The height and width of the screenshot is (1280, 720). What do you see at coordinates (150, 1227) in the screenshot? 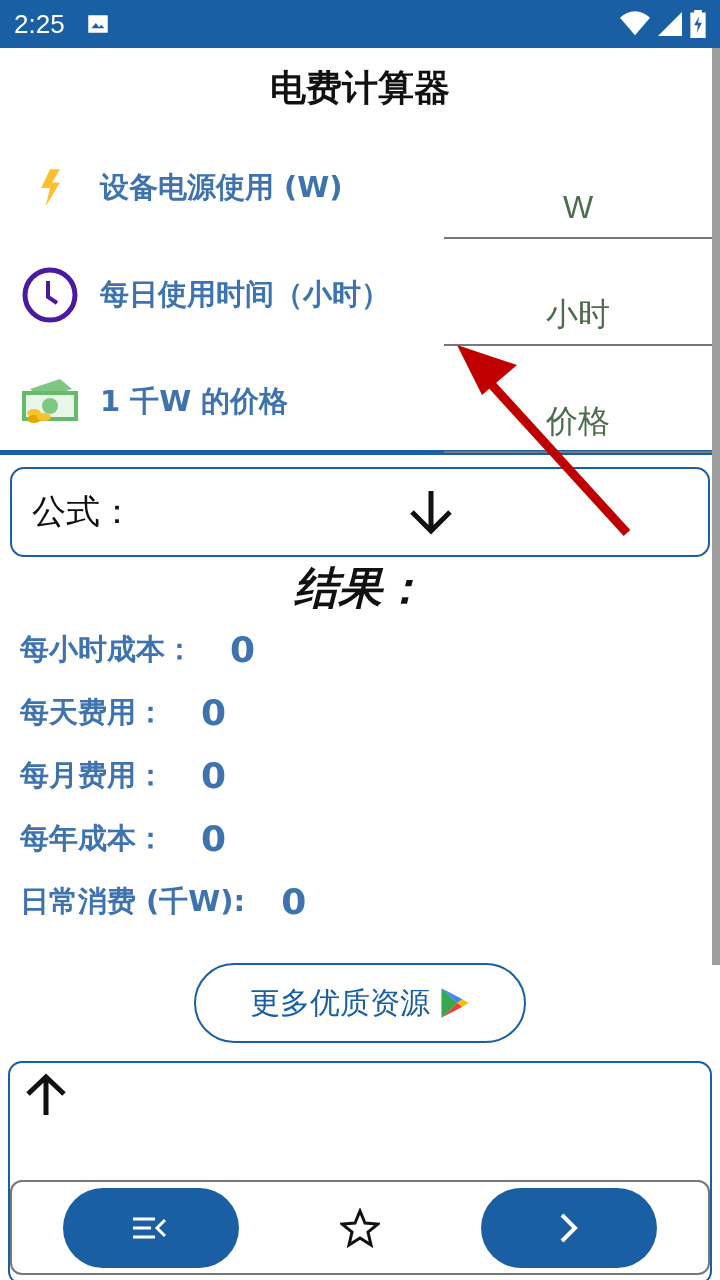
I see `menu-icon` at bounding box center [150, 1227].